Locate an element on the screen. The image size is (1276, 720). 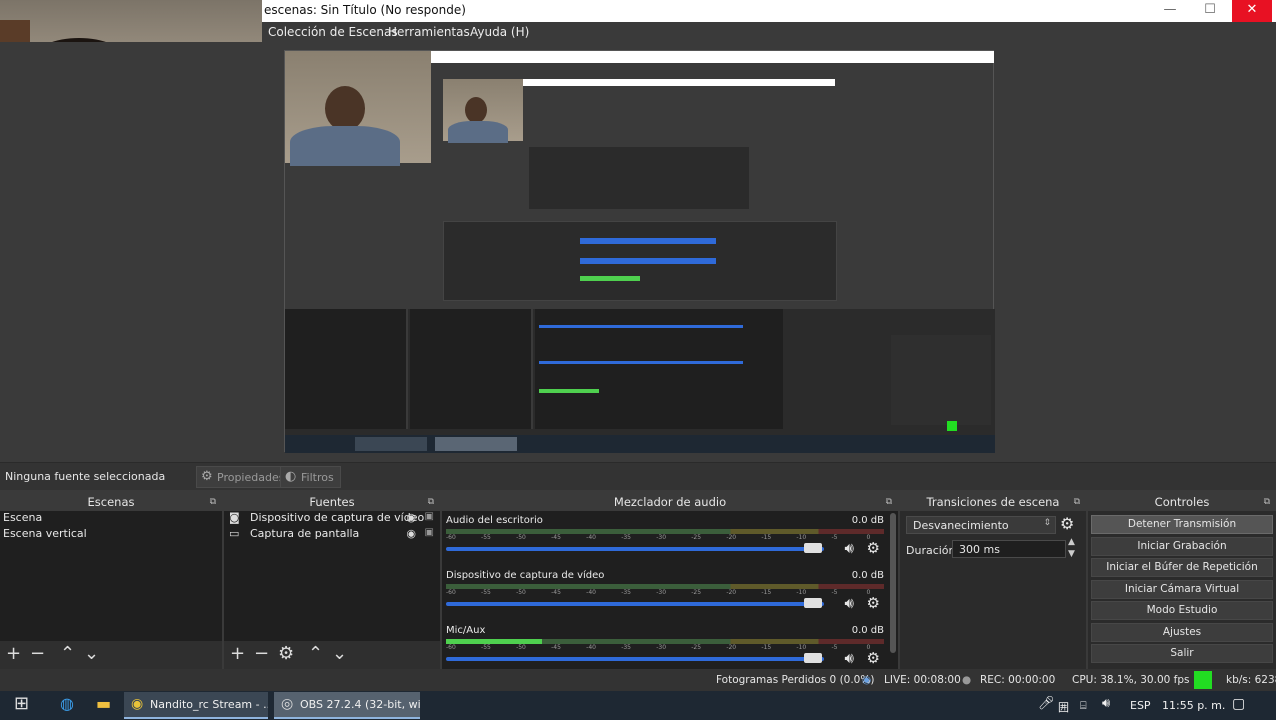
start-recording-button: Iniciar Grabación is located at coordinates (1182, 546).